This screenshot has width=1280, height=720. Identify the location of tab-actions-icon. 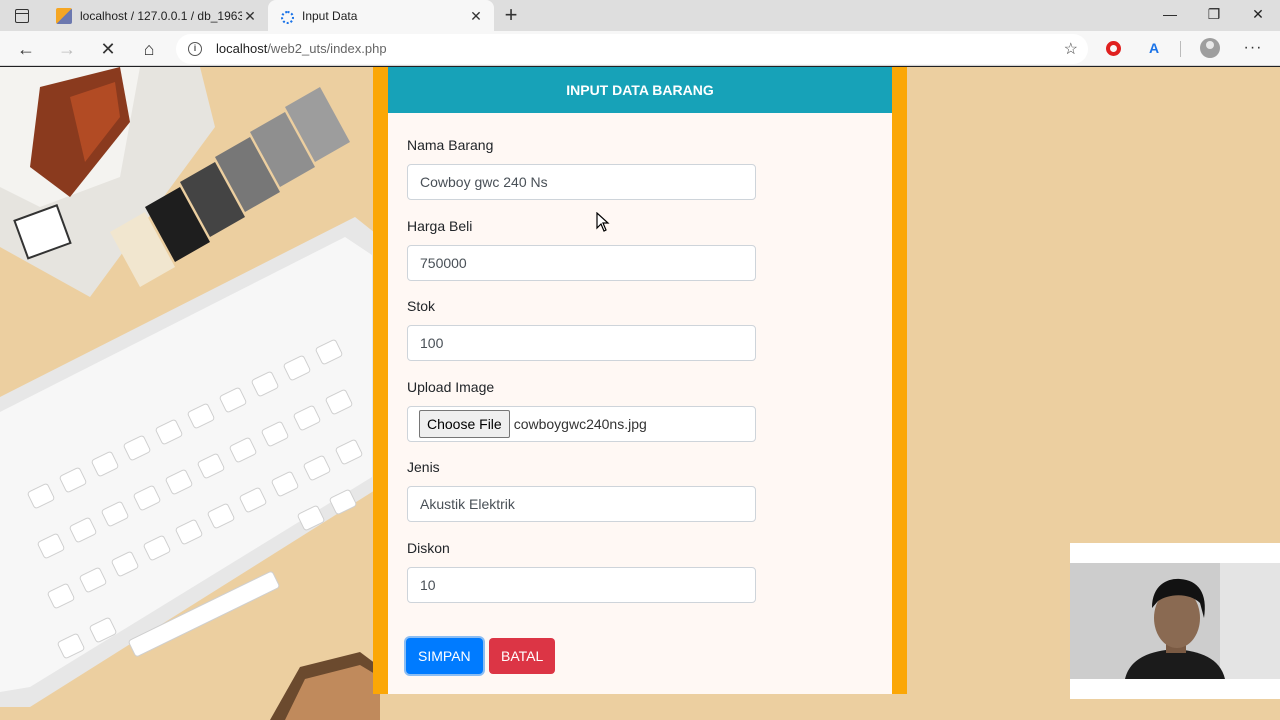
(22, 16).